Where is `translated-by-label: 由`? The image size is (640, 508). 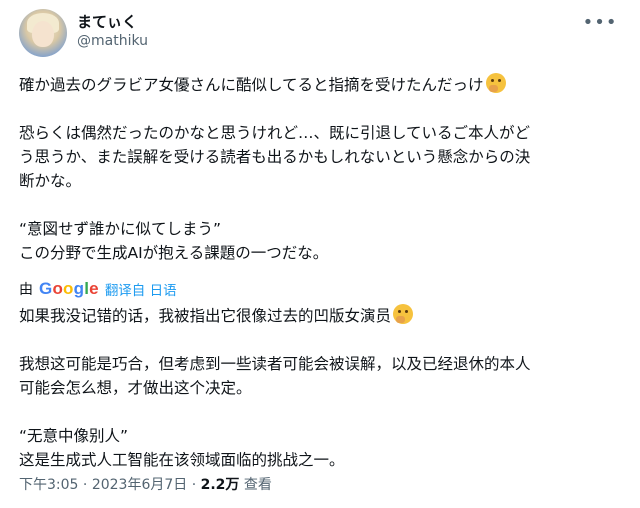 translated-by-label: 由 is located at coordinates (26, 290).